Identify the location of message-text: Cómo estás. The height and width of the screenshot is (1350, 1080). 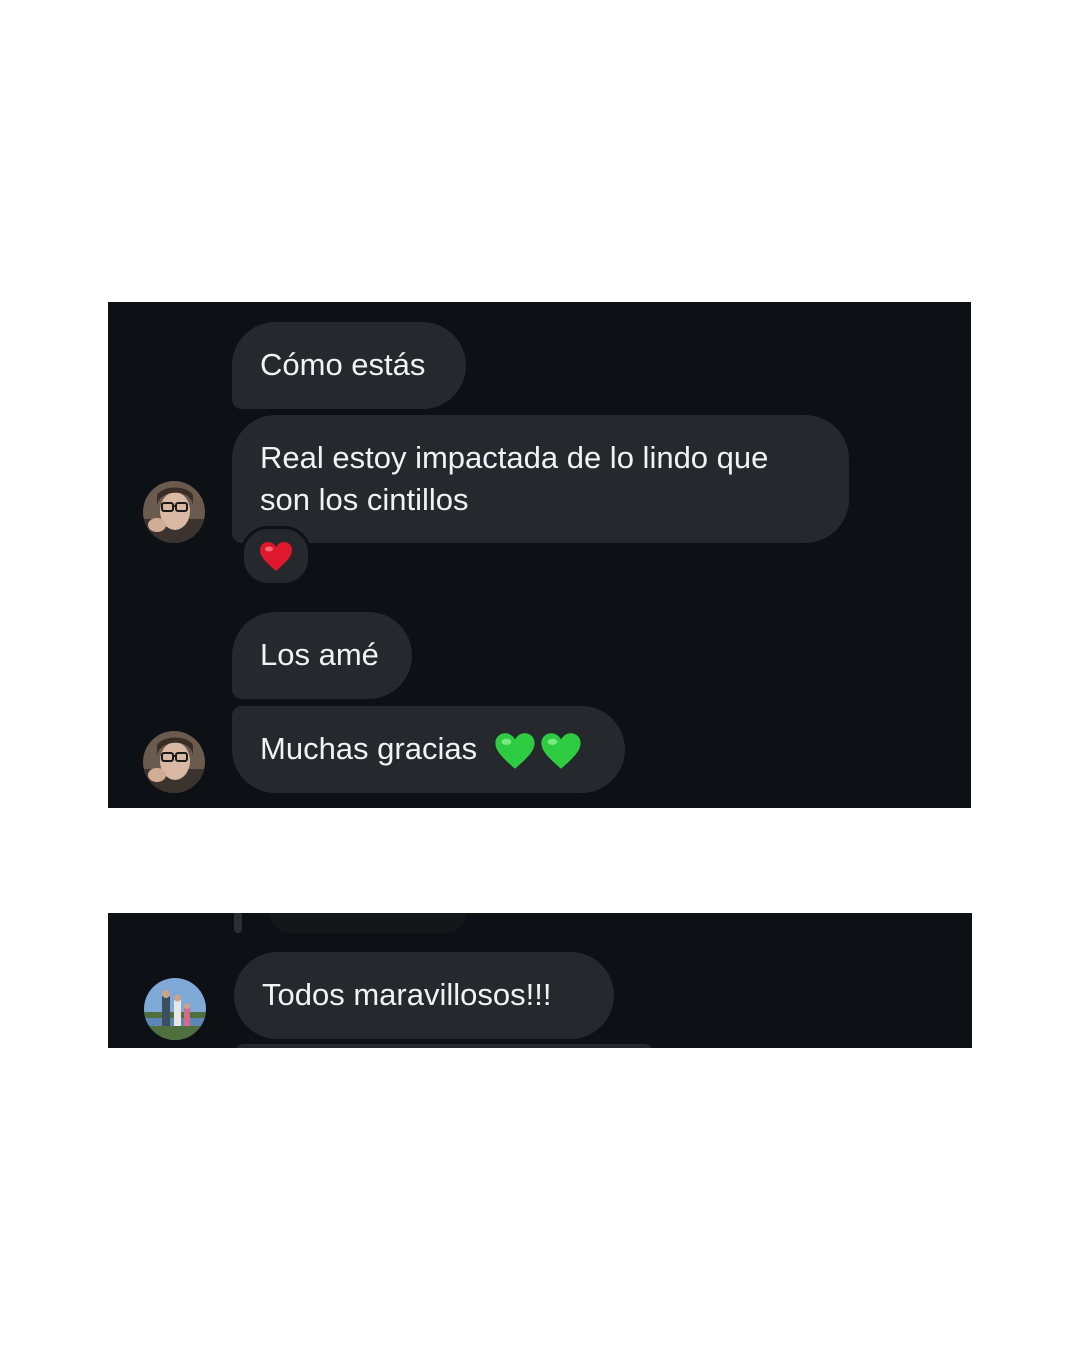
(343, 364).